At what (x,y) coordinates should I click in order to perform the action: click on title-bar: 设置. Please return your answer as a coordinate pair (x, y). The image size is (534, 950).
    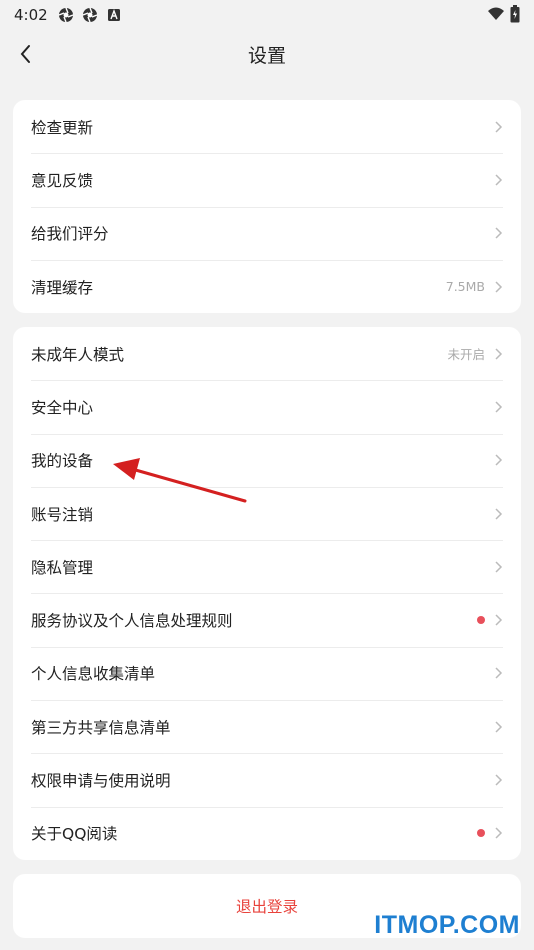
    Looking at the image, I should click on (267, 54).